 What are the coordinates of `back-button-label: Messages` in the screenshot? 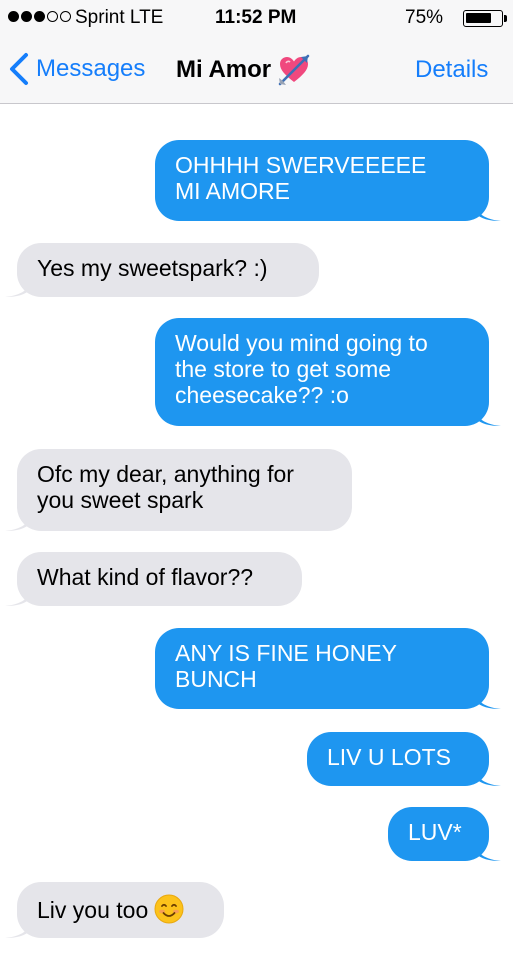 It's located at (91, 68).